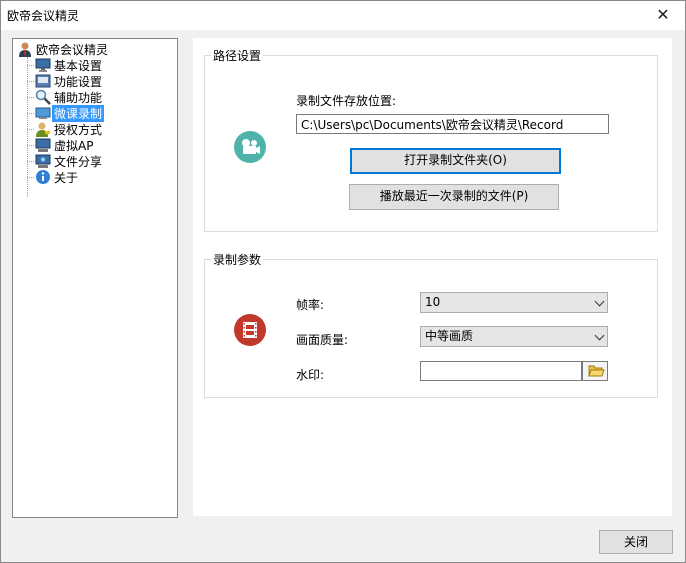  I want to click on save-location-field: C:\Users\pc\Documents\欧帝会议精灵\Record, so click(452, 124).